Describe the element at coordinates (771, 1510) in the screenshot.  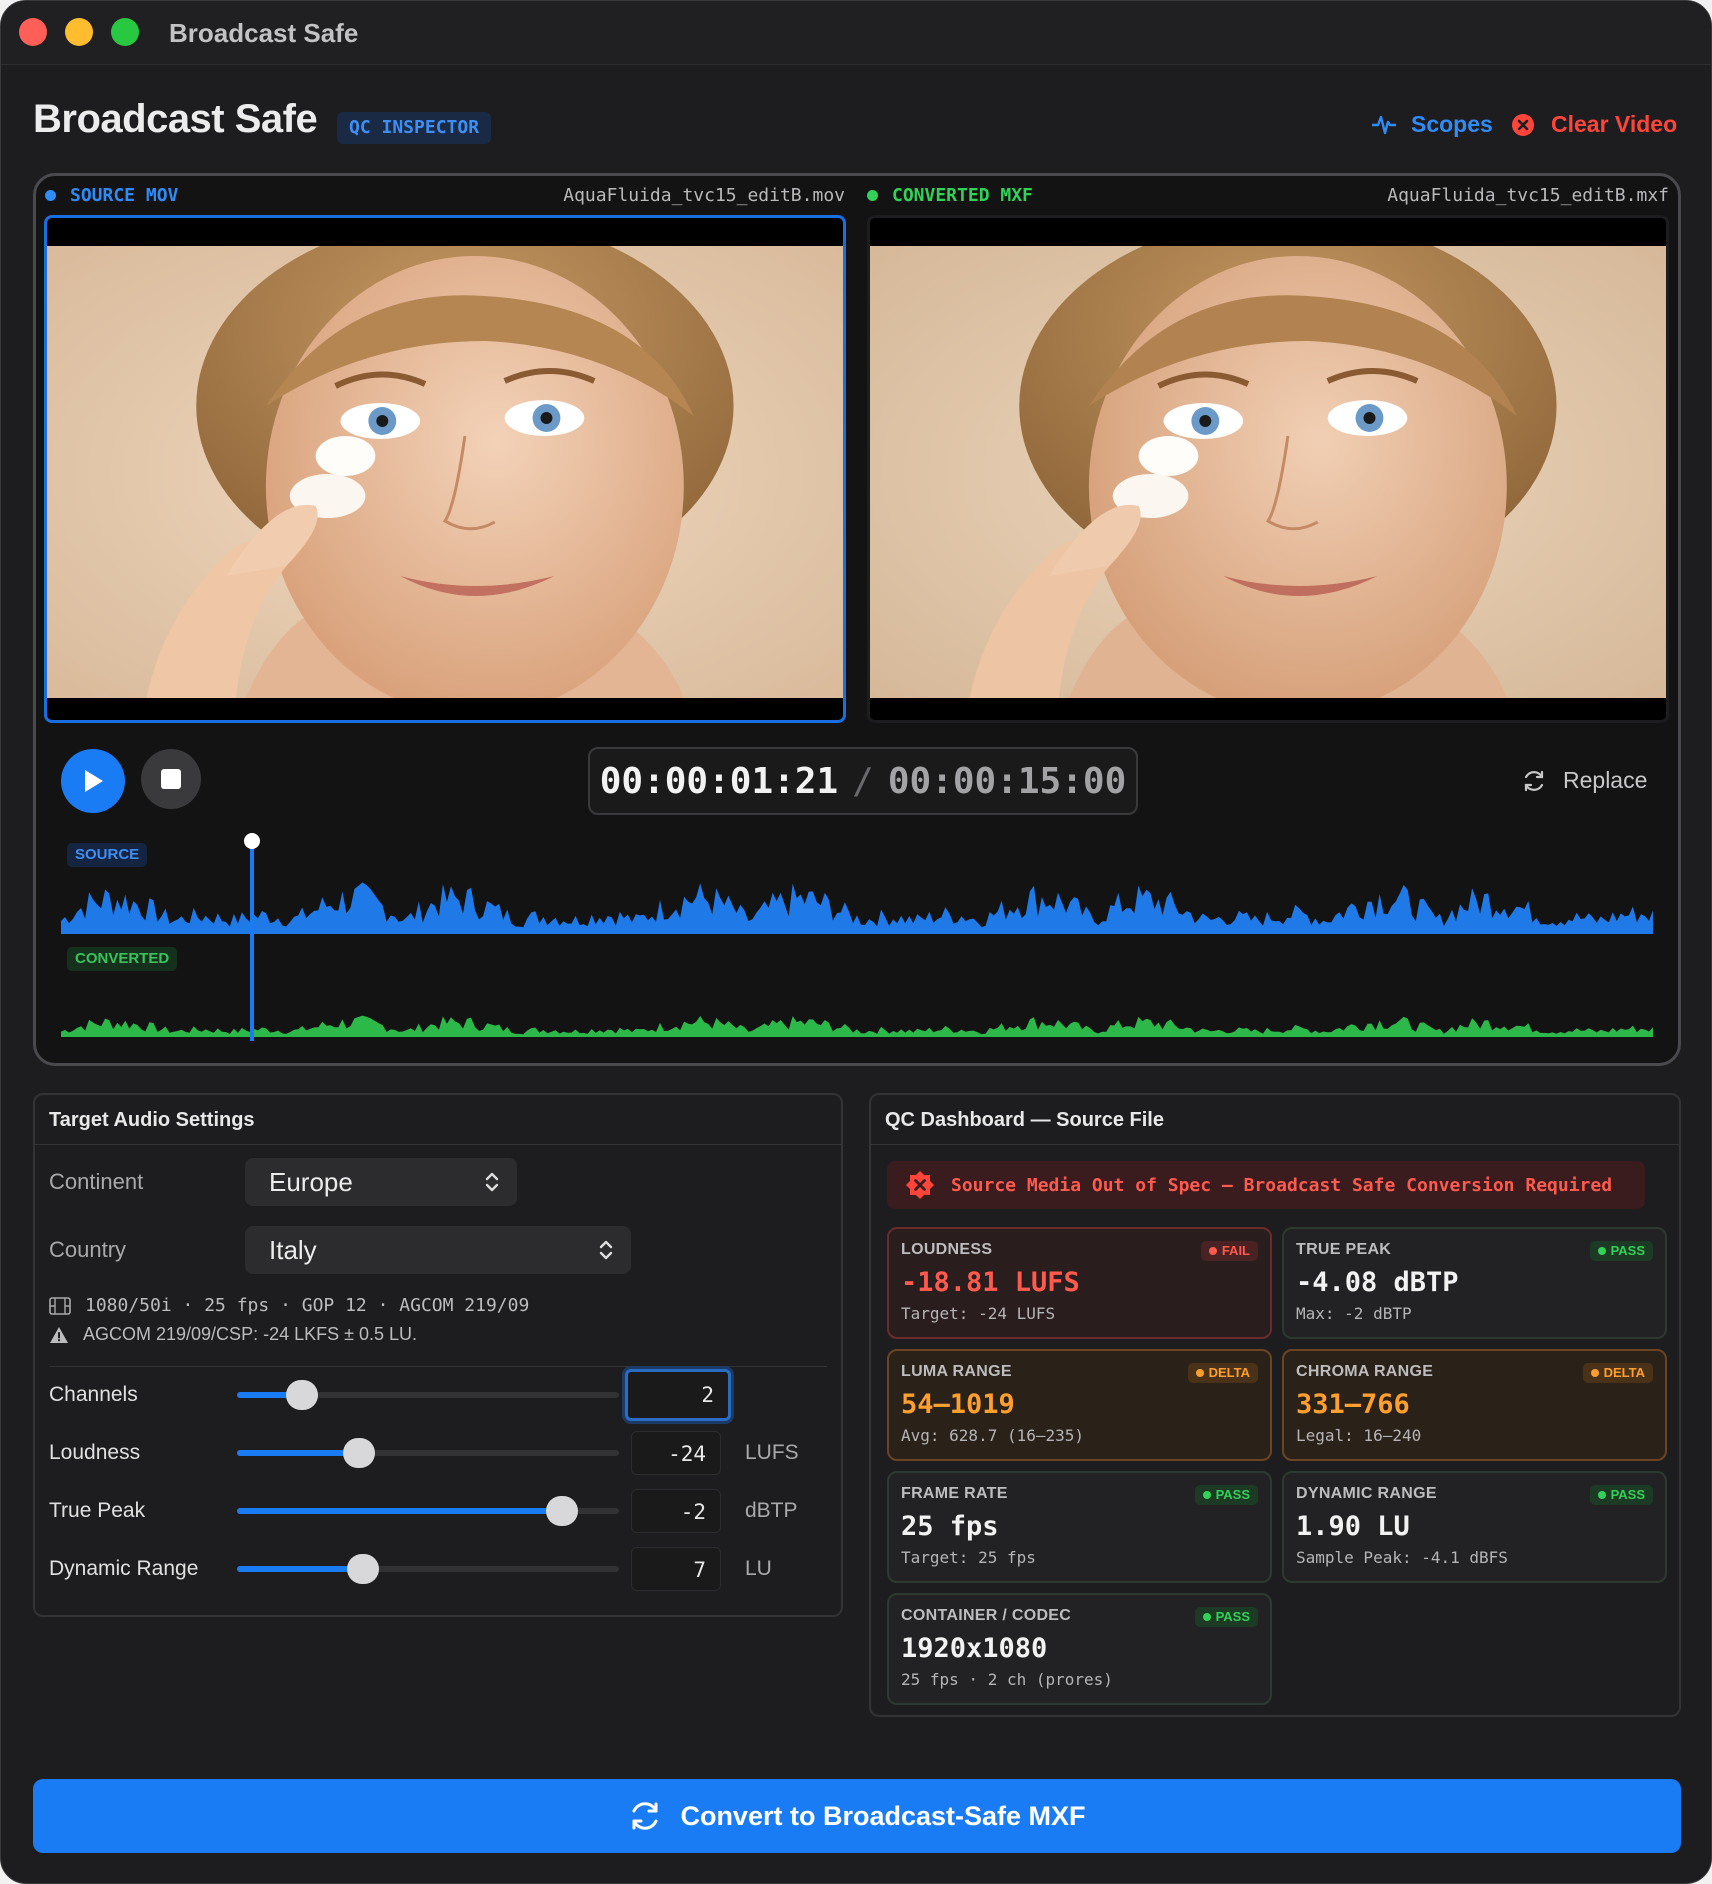
I see `slider-unit: dBTP` at that location.